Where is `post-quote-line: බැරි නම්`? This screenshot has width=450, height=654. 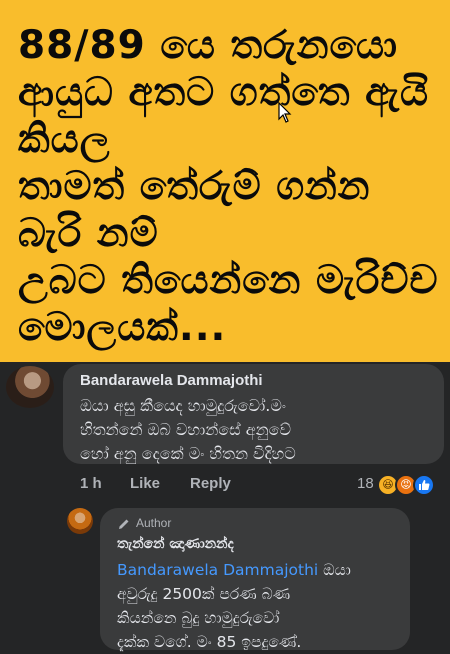
post-quote-line: බැරි නම් is located at coordinates (88, 233).